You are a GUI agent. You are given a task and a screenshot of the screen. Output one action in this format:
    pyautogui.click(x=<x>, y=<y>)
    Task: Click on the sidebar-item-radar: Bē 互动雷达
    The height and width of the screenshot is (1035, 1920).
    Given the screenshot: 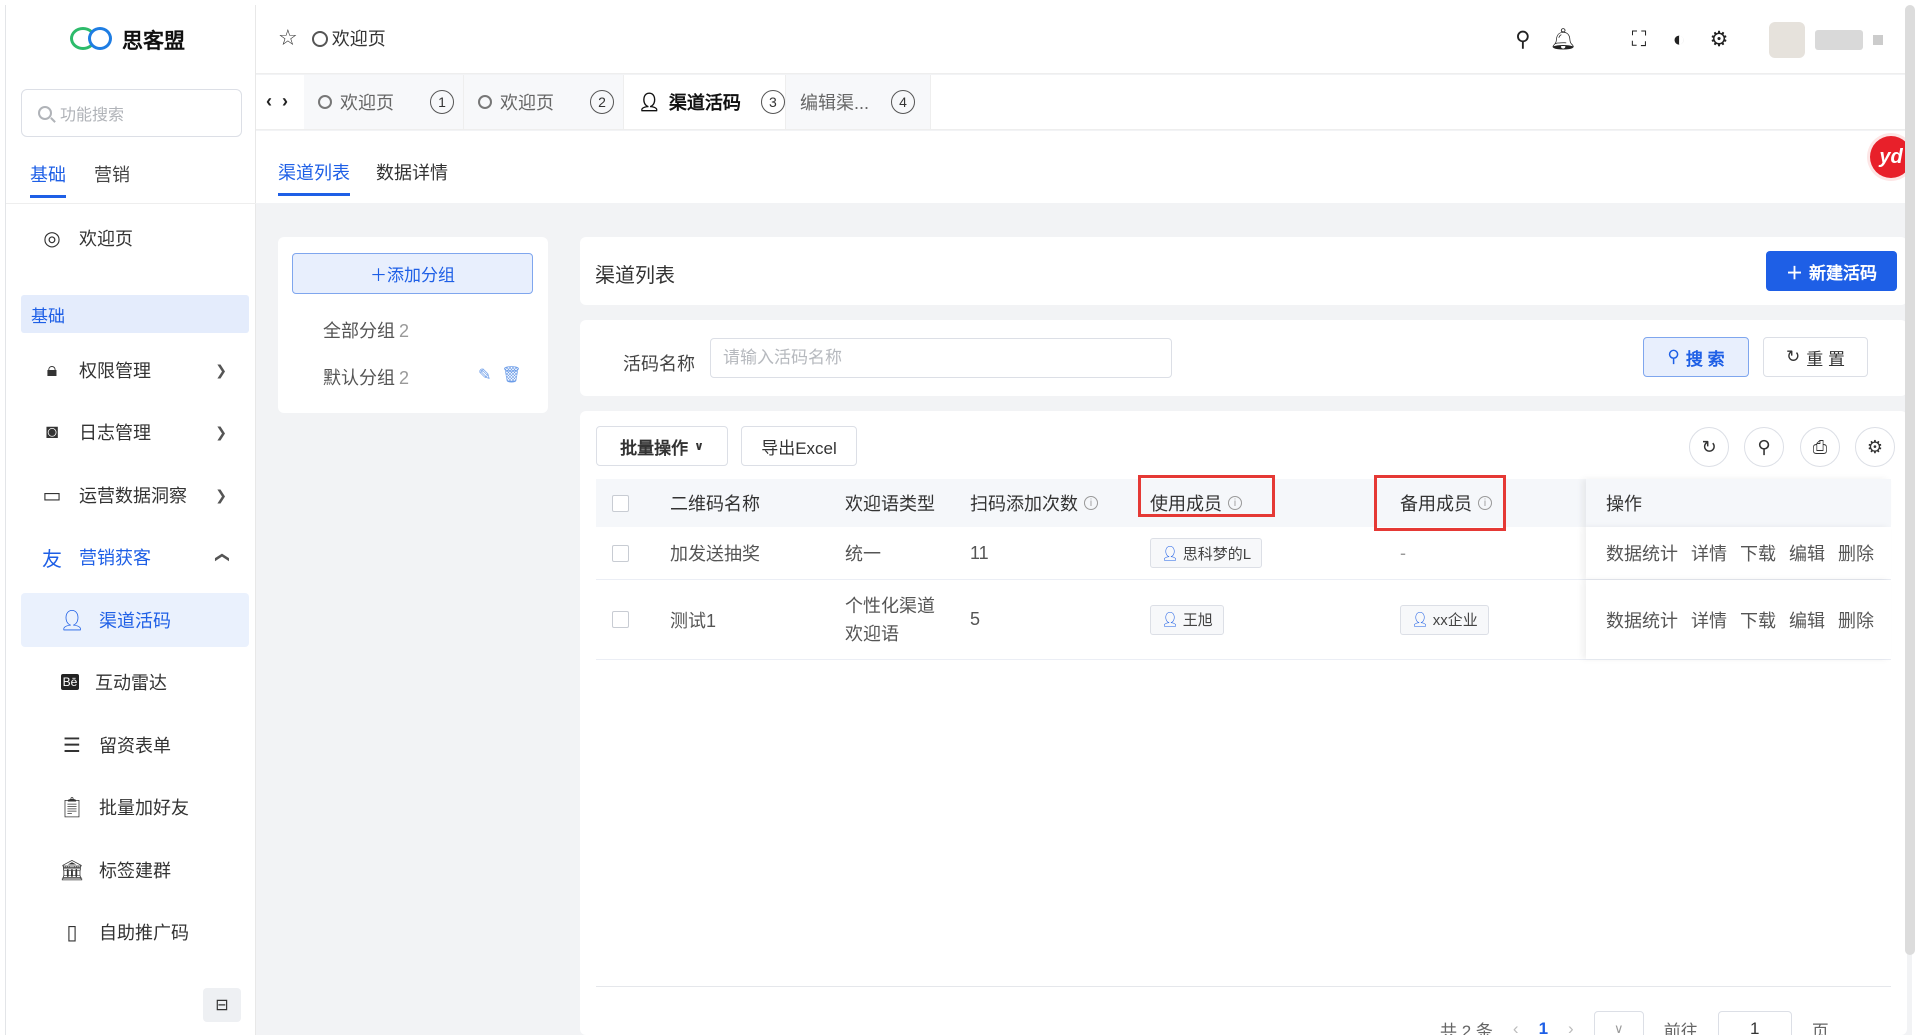 What is the action you would take?
    pyautogui.click(x=135, y=682)
    